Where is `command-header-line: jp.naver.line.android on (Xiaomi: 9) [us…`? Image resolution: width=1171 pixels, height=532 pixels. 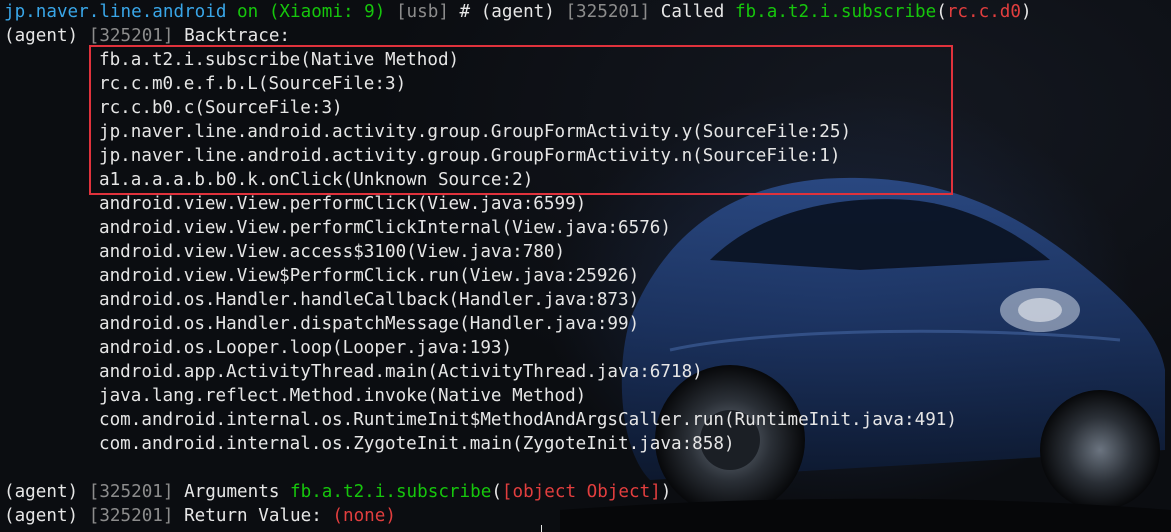 command-header-line: jp.naver.line.android on (Xiaomi: 9) [us… is located at coordinates (518, 12).